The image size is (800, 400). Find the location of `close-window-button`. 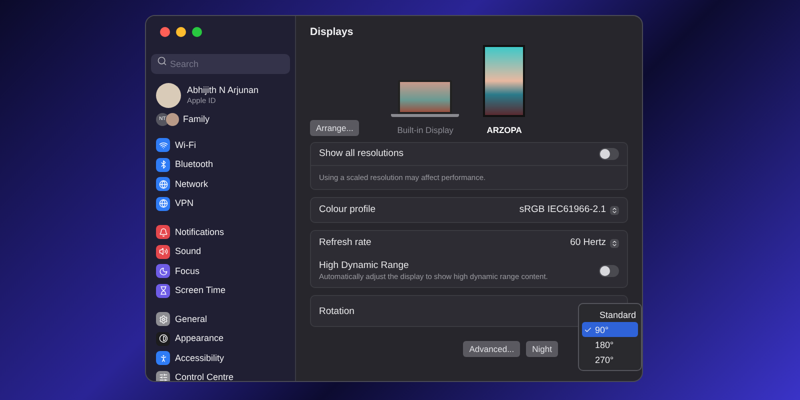

close-window-button is located at coordinates (165, 32).